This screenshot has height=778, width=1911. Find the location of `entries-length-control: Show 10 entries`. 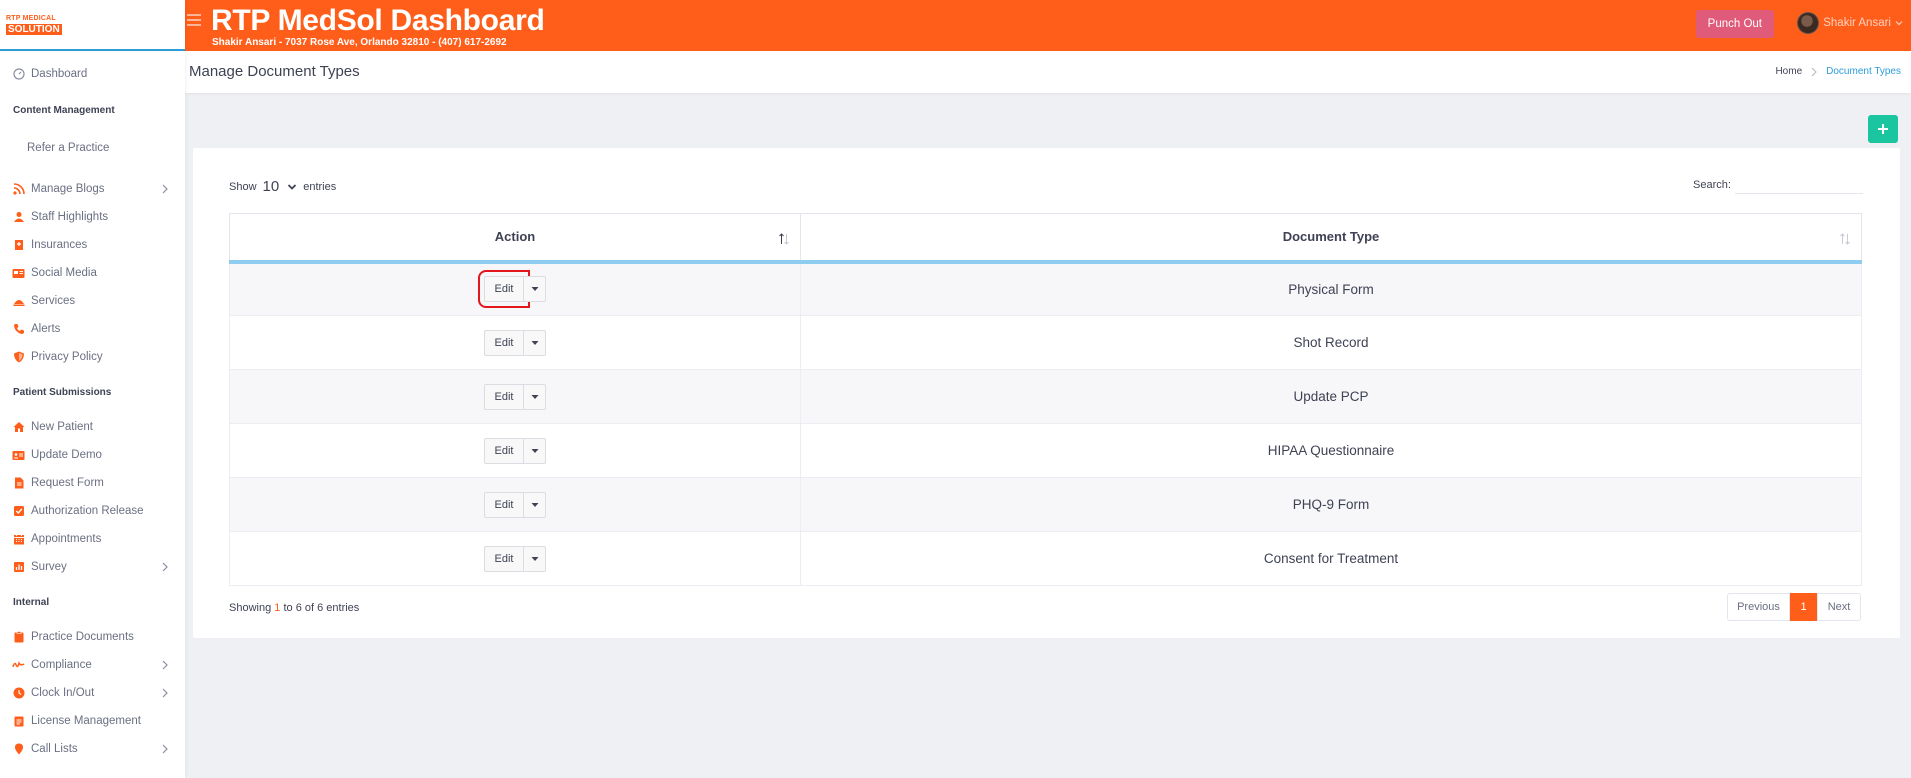

entries-length-control: Show 10 entries is located at coordinates (282, 186).